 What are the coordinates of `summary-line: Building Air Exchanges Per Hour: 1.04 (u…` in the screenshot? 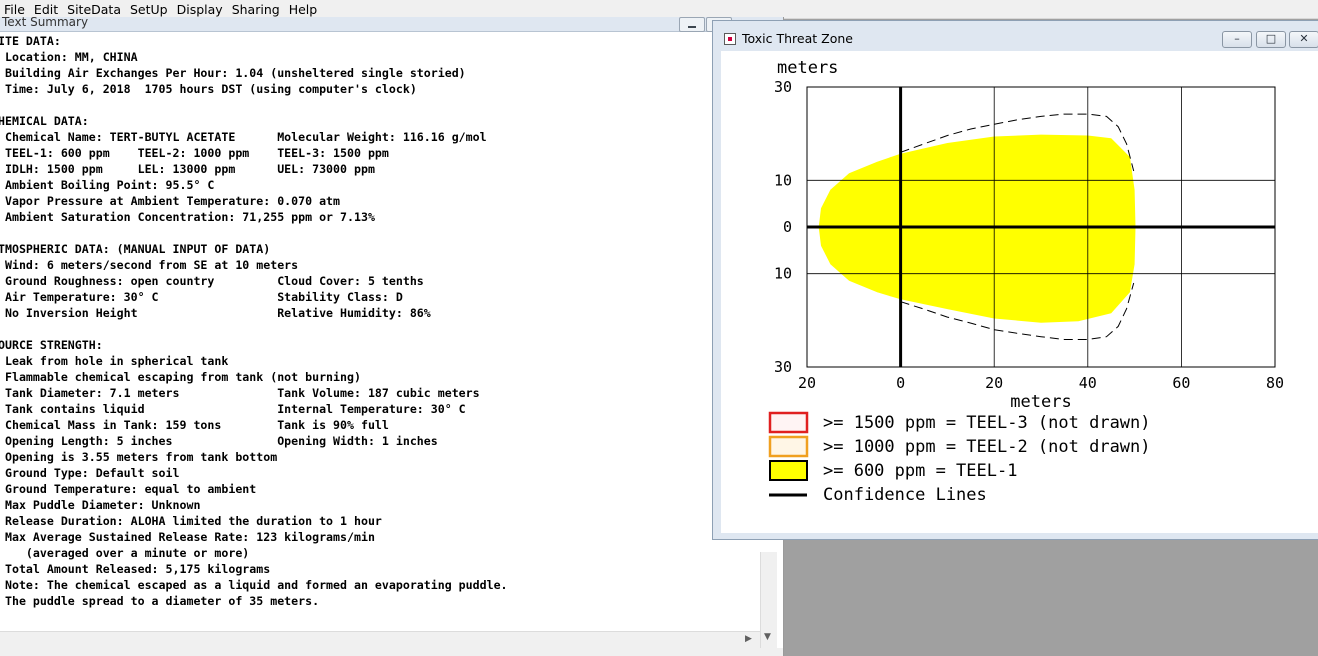 It's located at (233, 73).